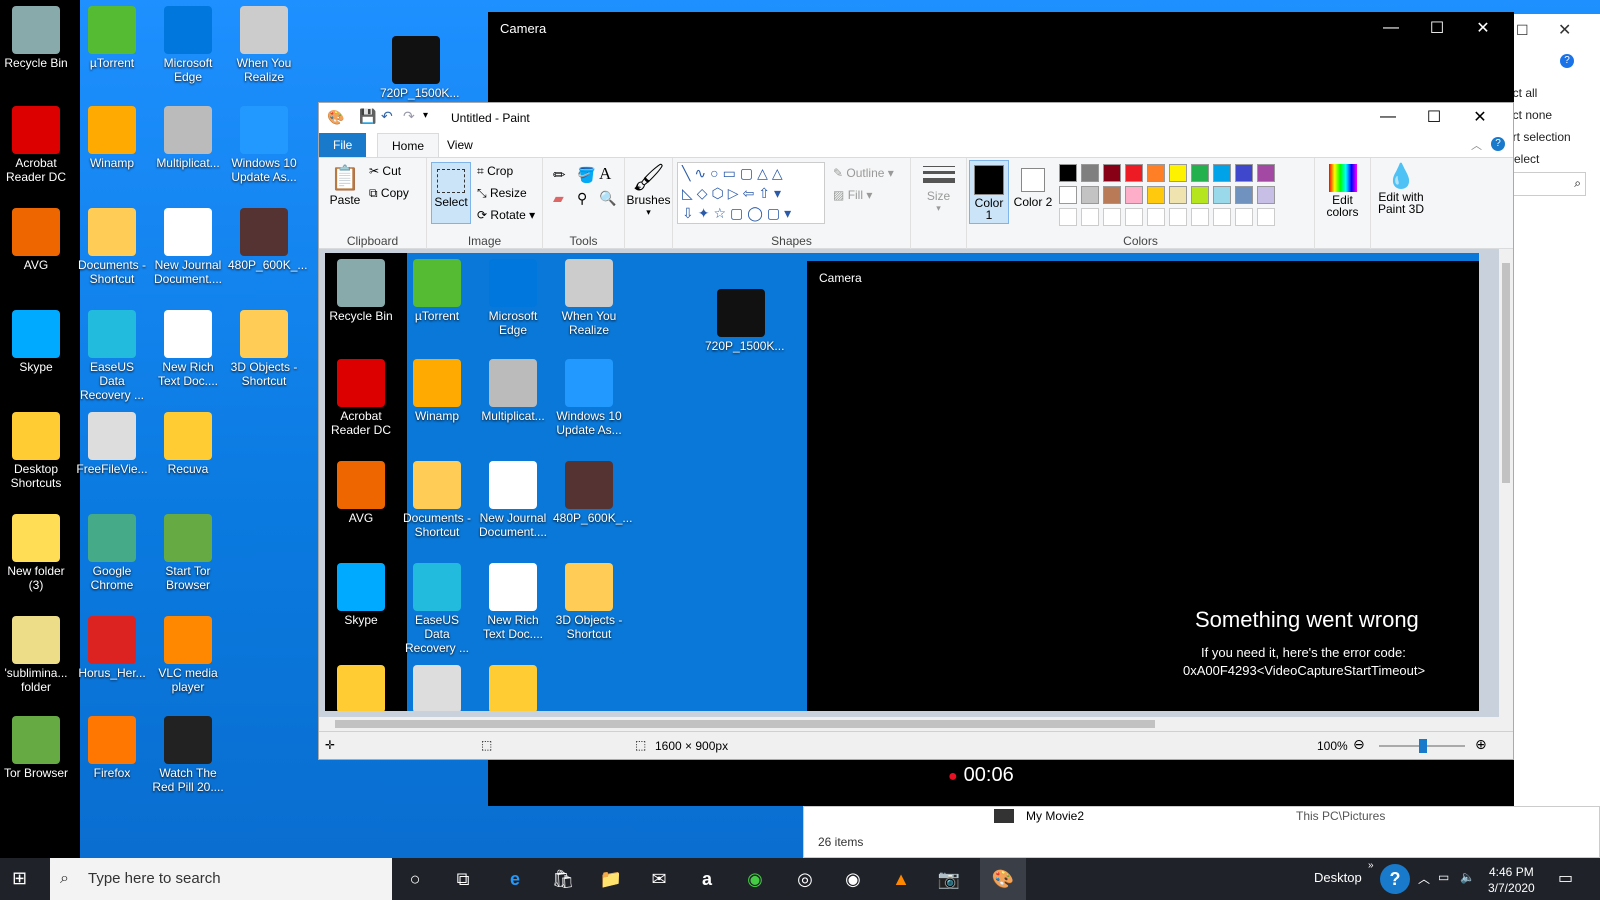  I want to click on mail-icon: ✉, so click(659, 879).